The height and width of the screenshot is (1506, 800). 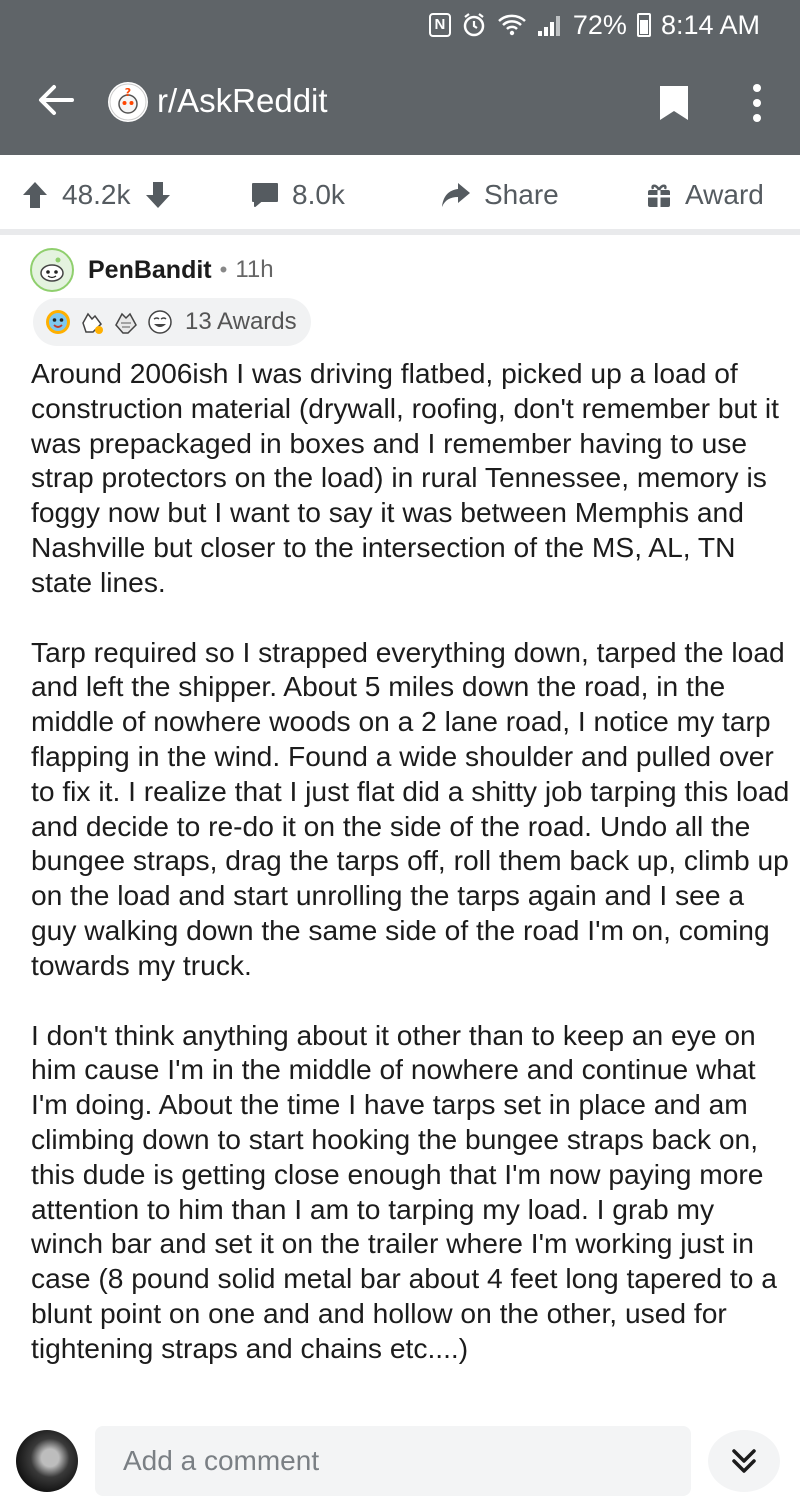 I want to click on comments-button: 8.0k, so click(x=297, y=195).